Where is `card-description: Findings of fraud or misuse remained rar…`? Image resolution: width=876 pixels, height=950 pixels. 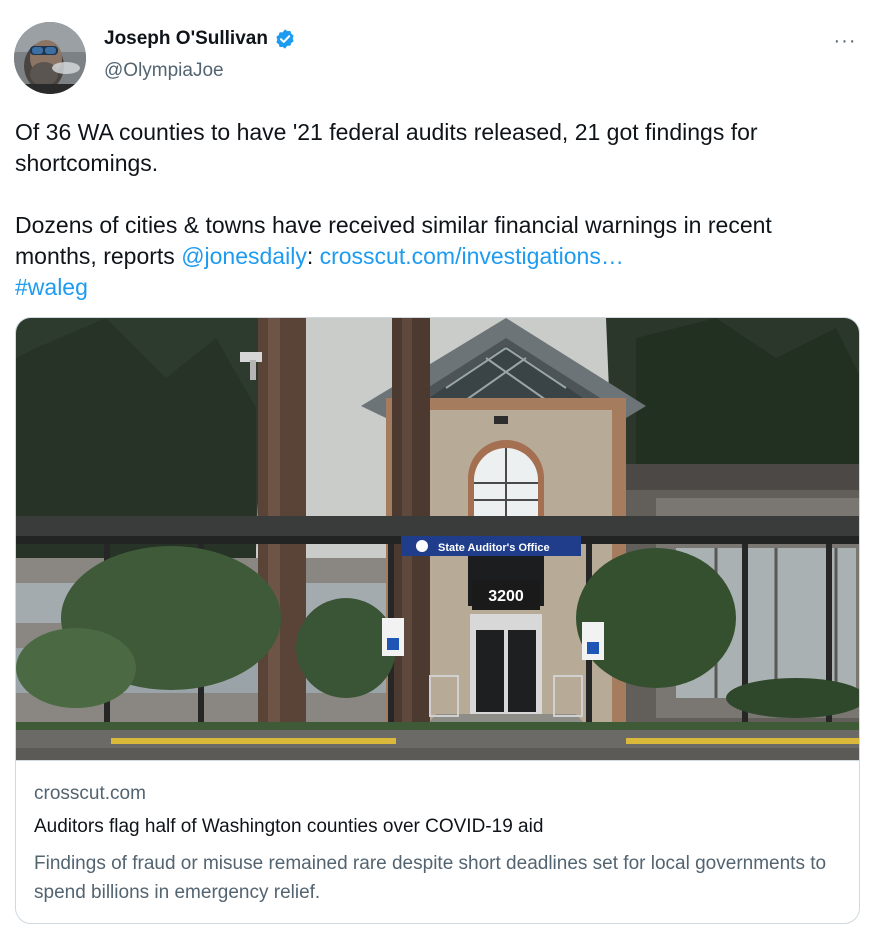 card-description: Findings of fraud or misuse remained rar… is located at coordinates (430, 878).